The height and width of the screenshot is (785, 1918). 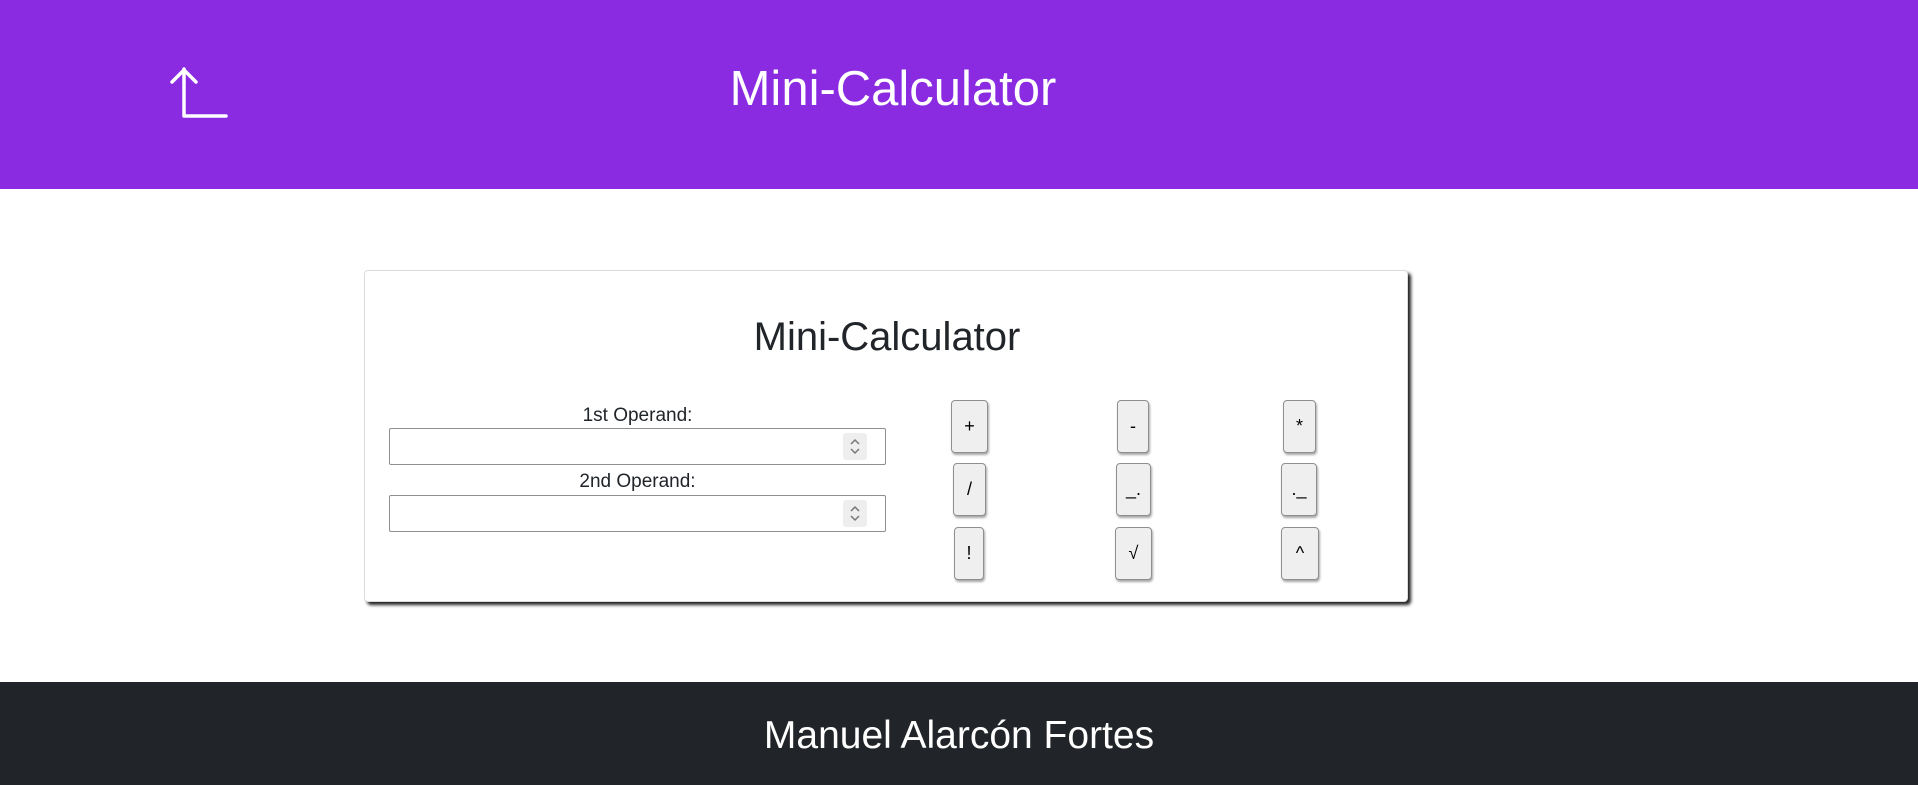 What do you see at coordinates (637, 446) in the screenshot?
I see `first-operand-input` at bounding box center [637, 446].